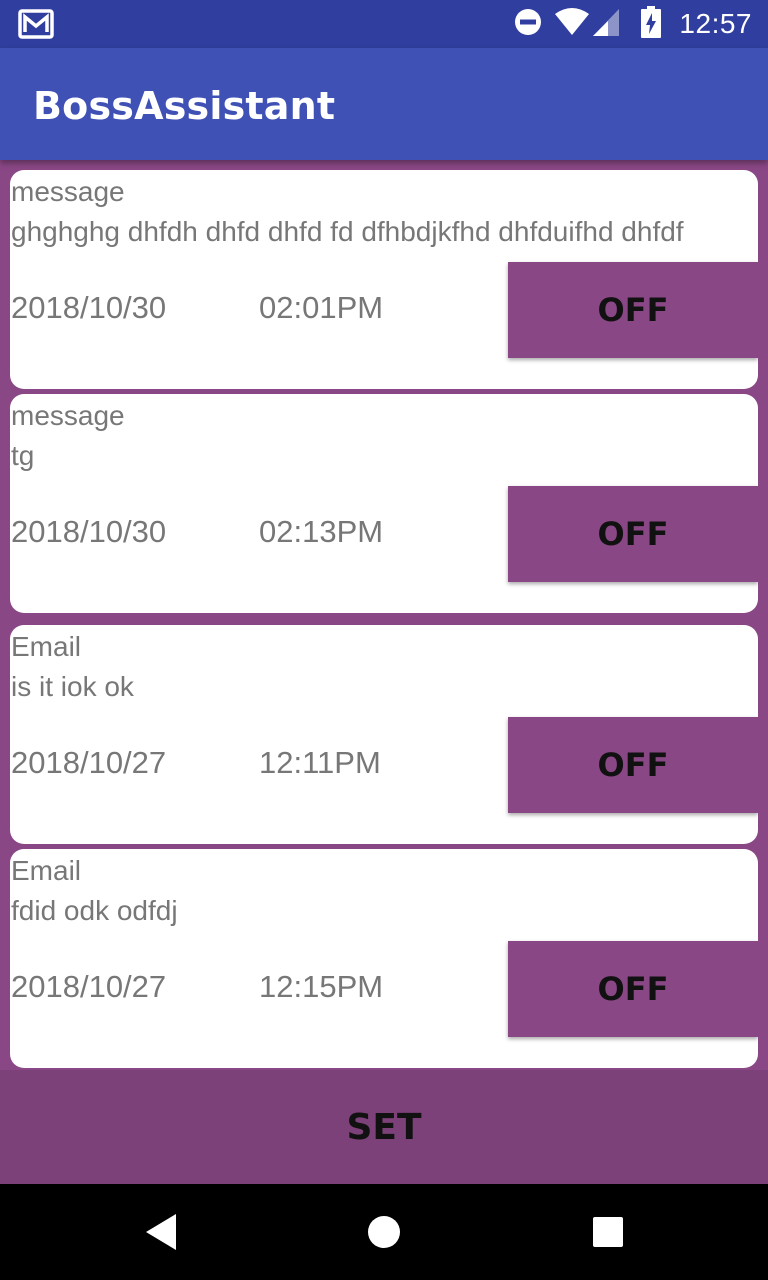 This screenshot has height=1280, width=768. Describe the element at coordinates (160, 1234) in the screenshot. I see `back-icon` at that location.